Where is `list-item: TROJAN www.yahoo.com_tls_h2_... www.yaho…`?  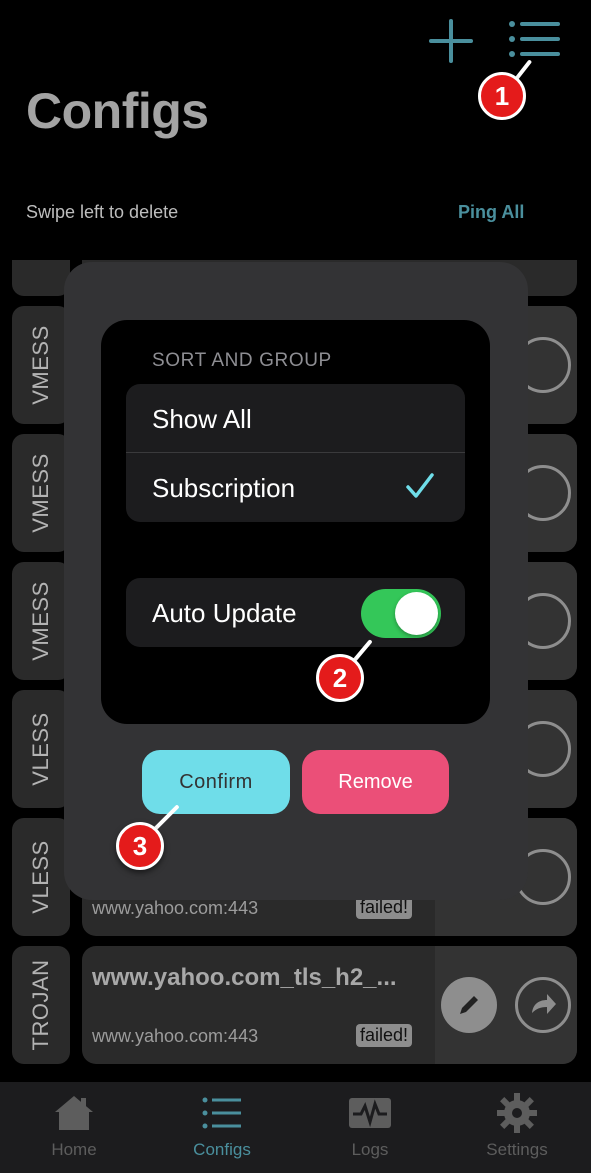
list-item: TROJAN www.yahoo.com_tls_h2_... www.yaho… is located at coordinates (294, 1005).